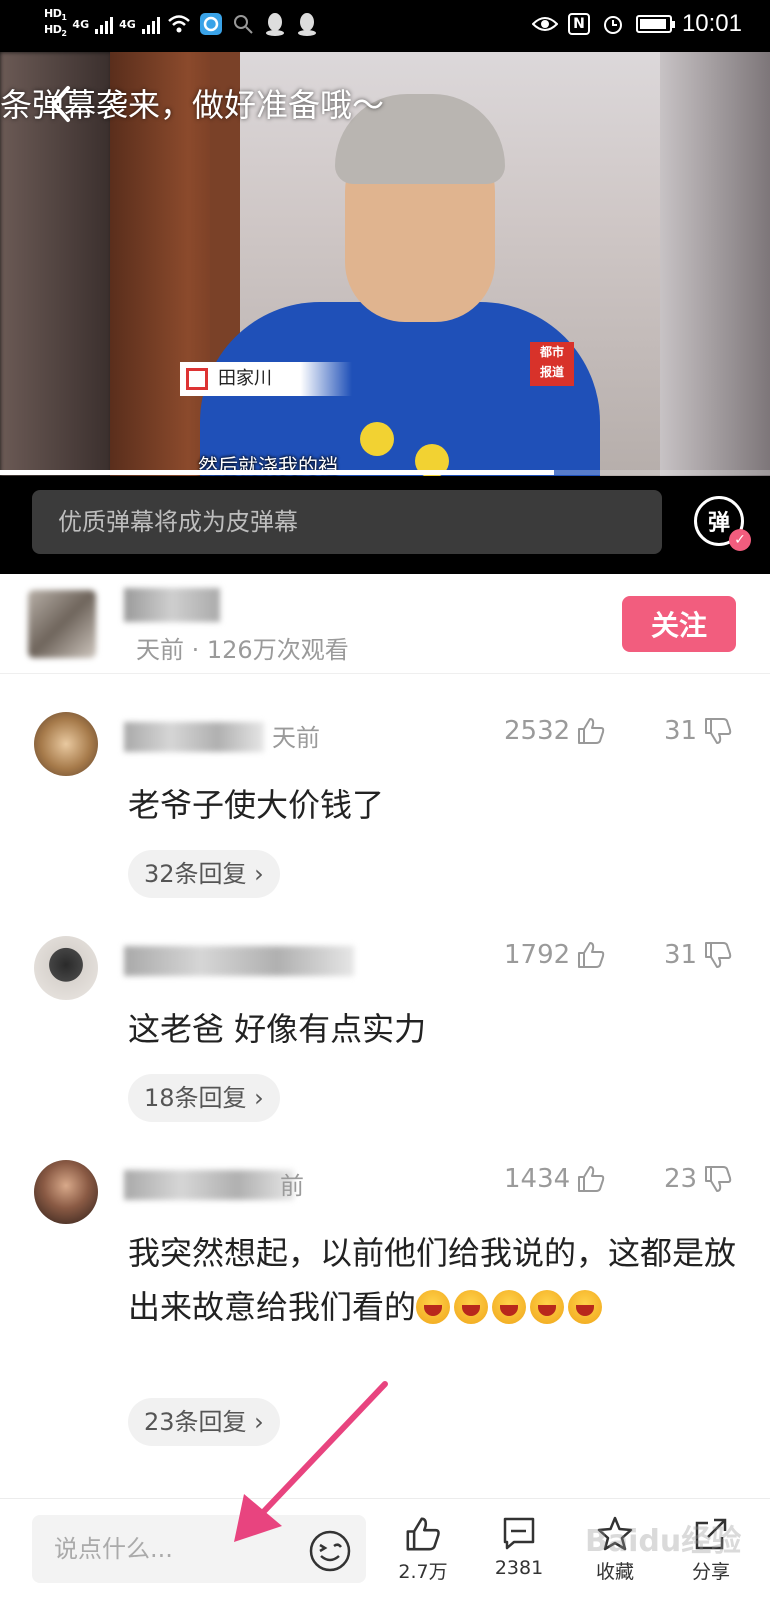  I want to click on shirt-smiley, so click(377, 439).